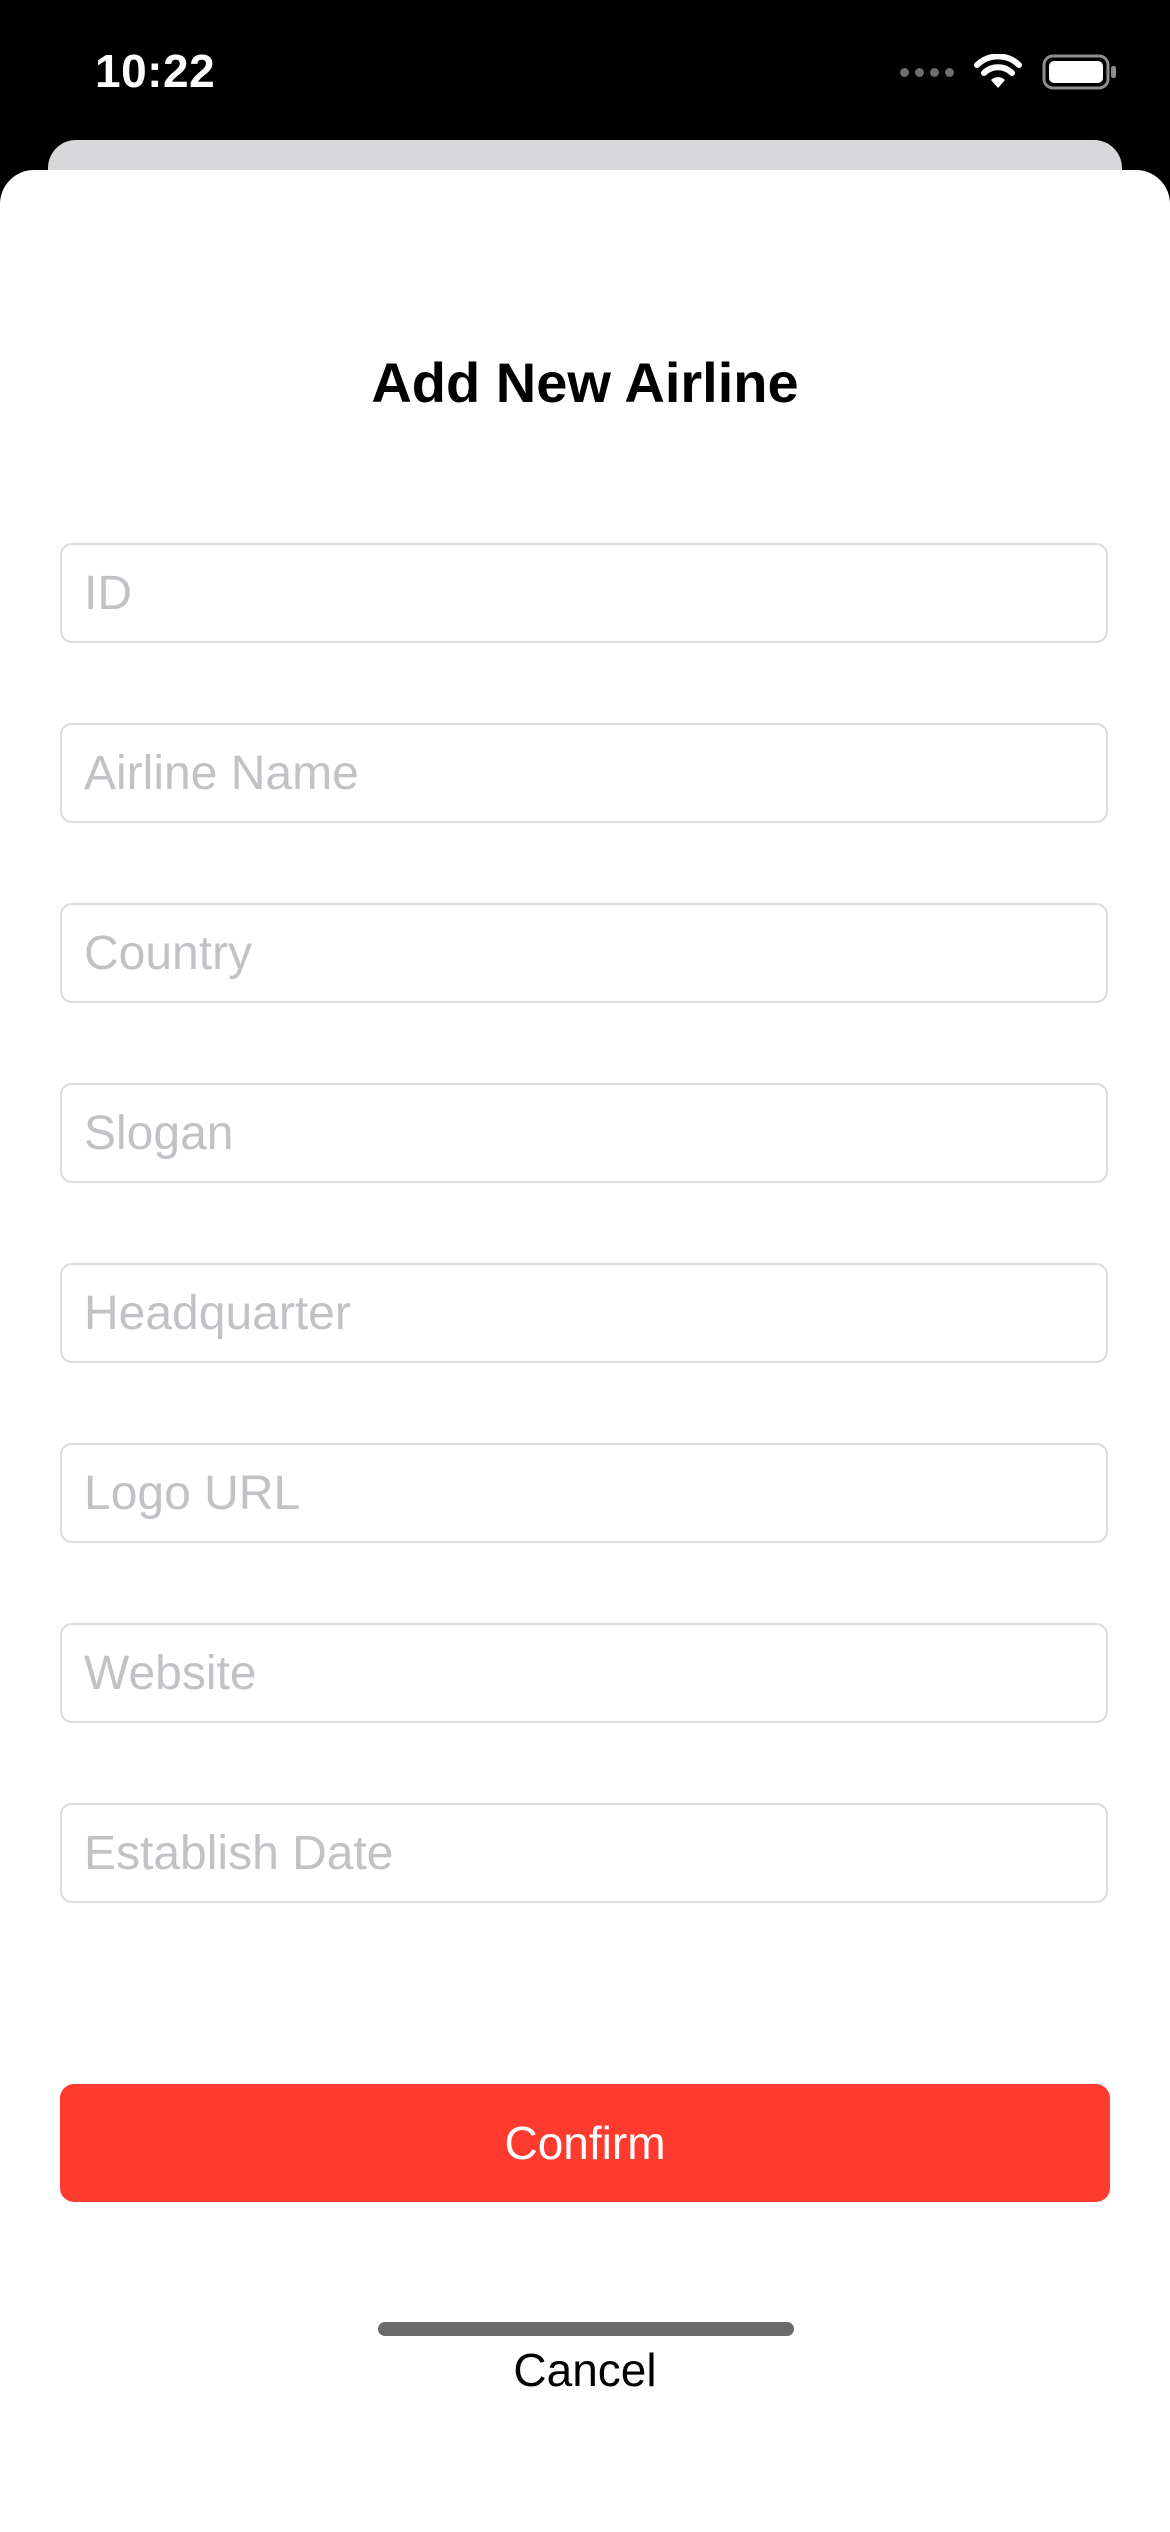  Describe the element at coordinates (585, 2370) in the screenshot. I see `cancel-button: Cancel` at that location.